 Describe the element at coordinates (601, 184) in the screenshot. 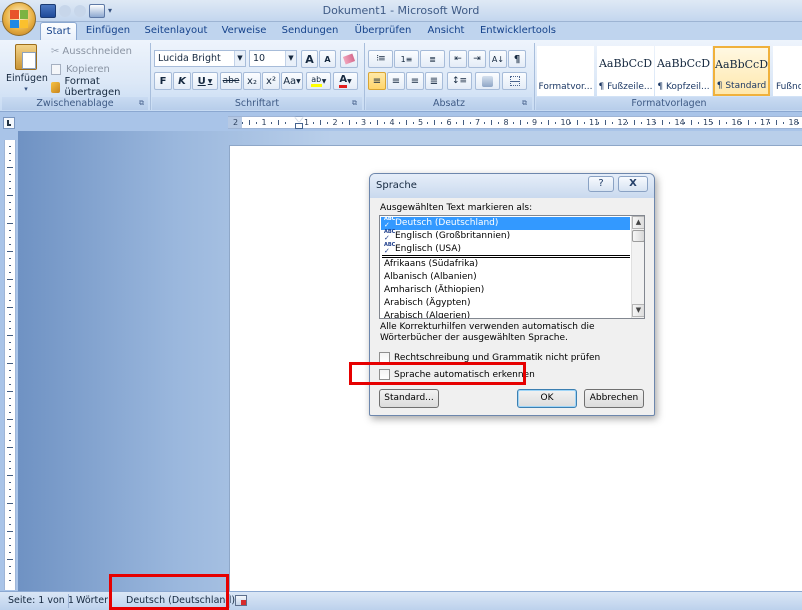

I see `help-button: ?` at that location.